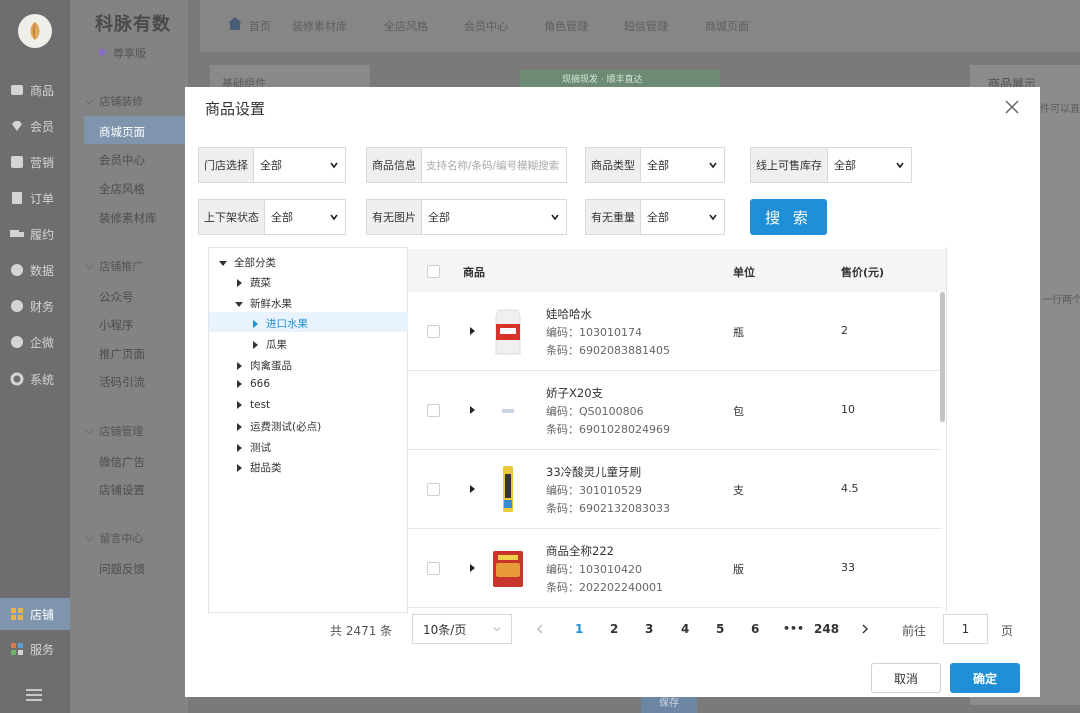 Image resolution: width=1080 pixels, height=713 pixels. I want to click on page-number: 3, so click(649, 629).